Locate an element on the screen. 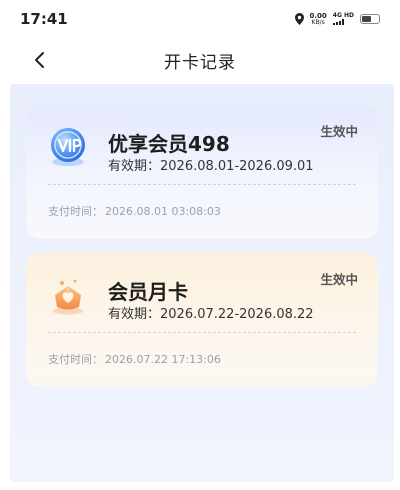  network-speed-unit: KB/s is located at coordinates (318, 22).